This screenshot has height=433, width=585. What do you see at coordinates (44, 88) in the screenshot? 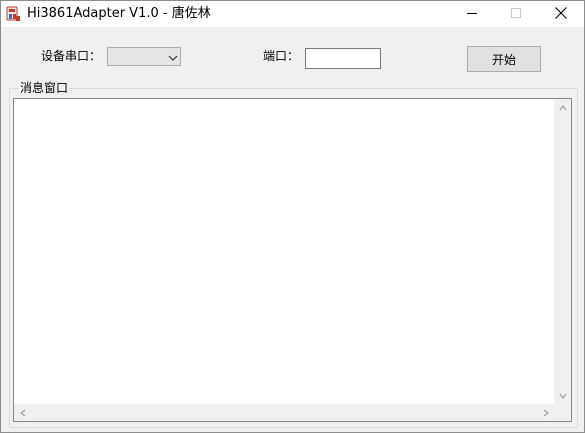
I see `message-panel-title: 消息窗口` at bounding box center [44, 88].